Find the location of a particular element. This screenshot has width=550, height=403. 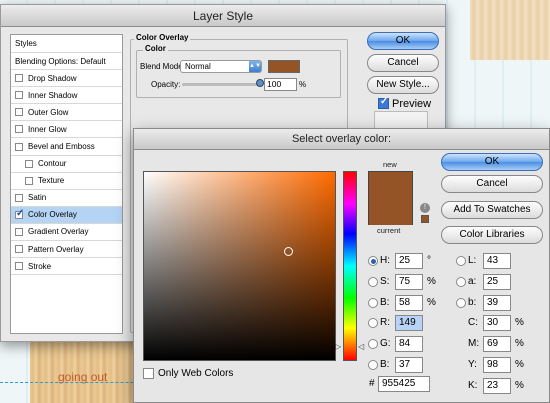

field-label: K: is located at coordinates (473, 385).